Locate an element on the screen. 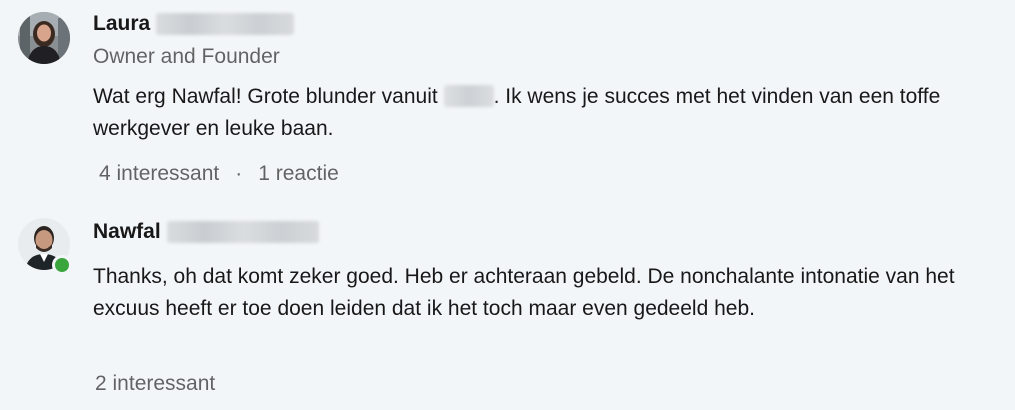 The height and width of the screenshot is (410, 1015). replies-count: 1 reactie is located at coordinates (298, 174).